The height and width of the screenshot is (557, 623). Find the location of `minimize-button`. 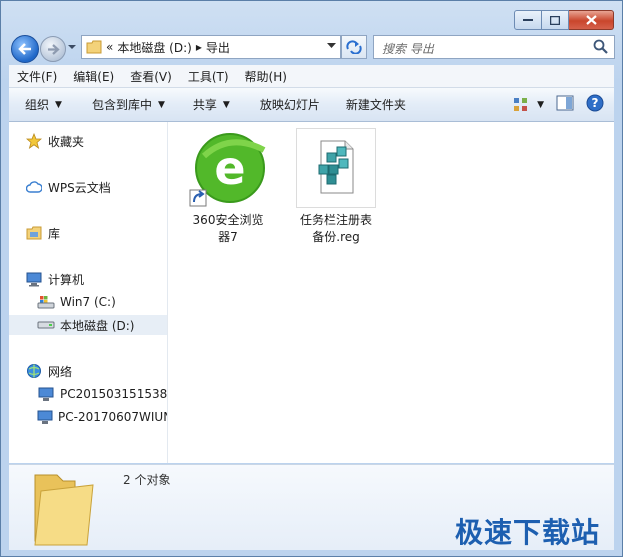

minimize-button is located at coordinates (528, 20).